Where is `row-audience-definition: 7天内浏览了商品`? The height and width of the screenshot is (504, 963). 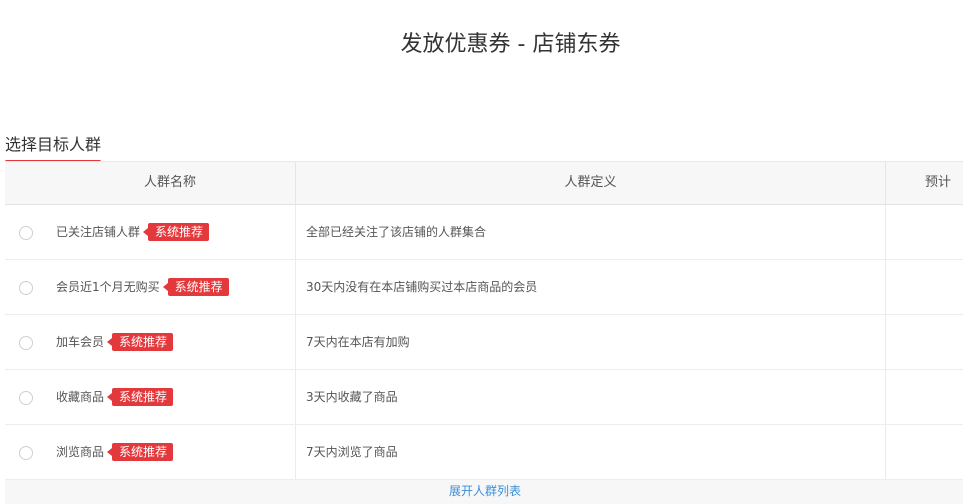 row-audience-definition: 7天内浏览了商品 is located at coordinates (352, 452).